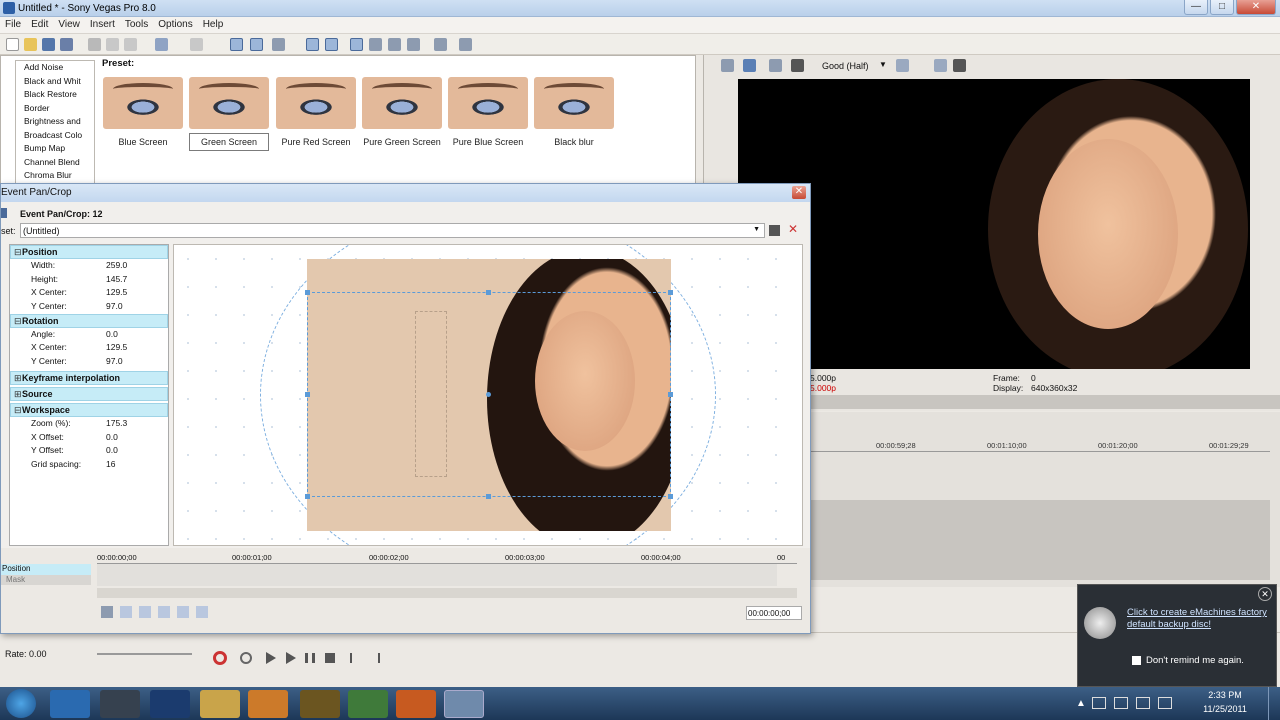 Image resolution: width=1280 pixels, height=720 pixels. Describe the element at coordinates (213, 23) in the screenshot. I see `menu-help: Help` at that location.